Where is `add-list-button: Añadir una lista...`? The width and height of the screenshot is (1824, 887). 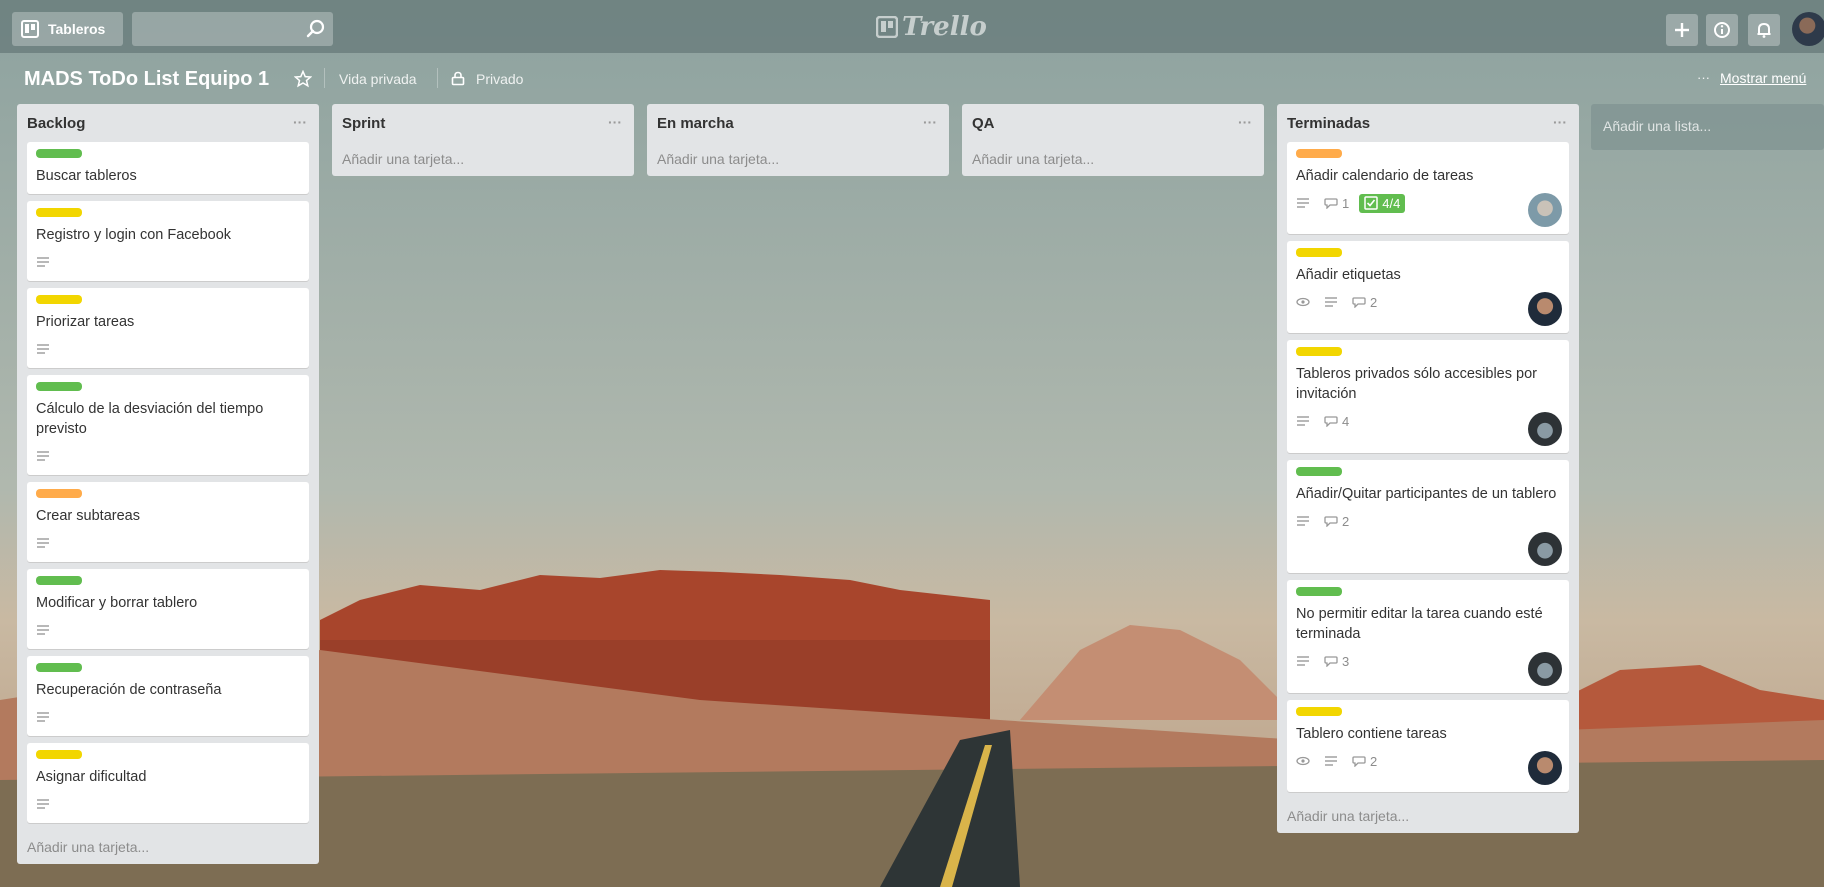
add-list-button: Añadir una lista... is located at coordinates (1707, 127).